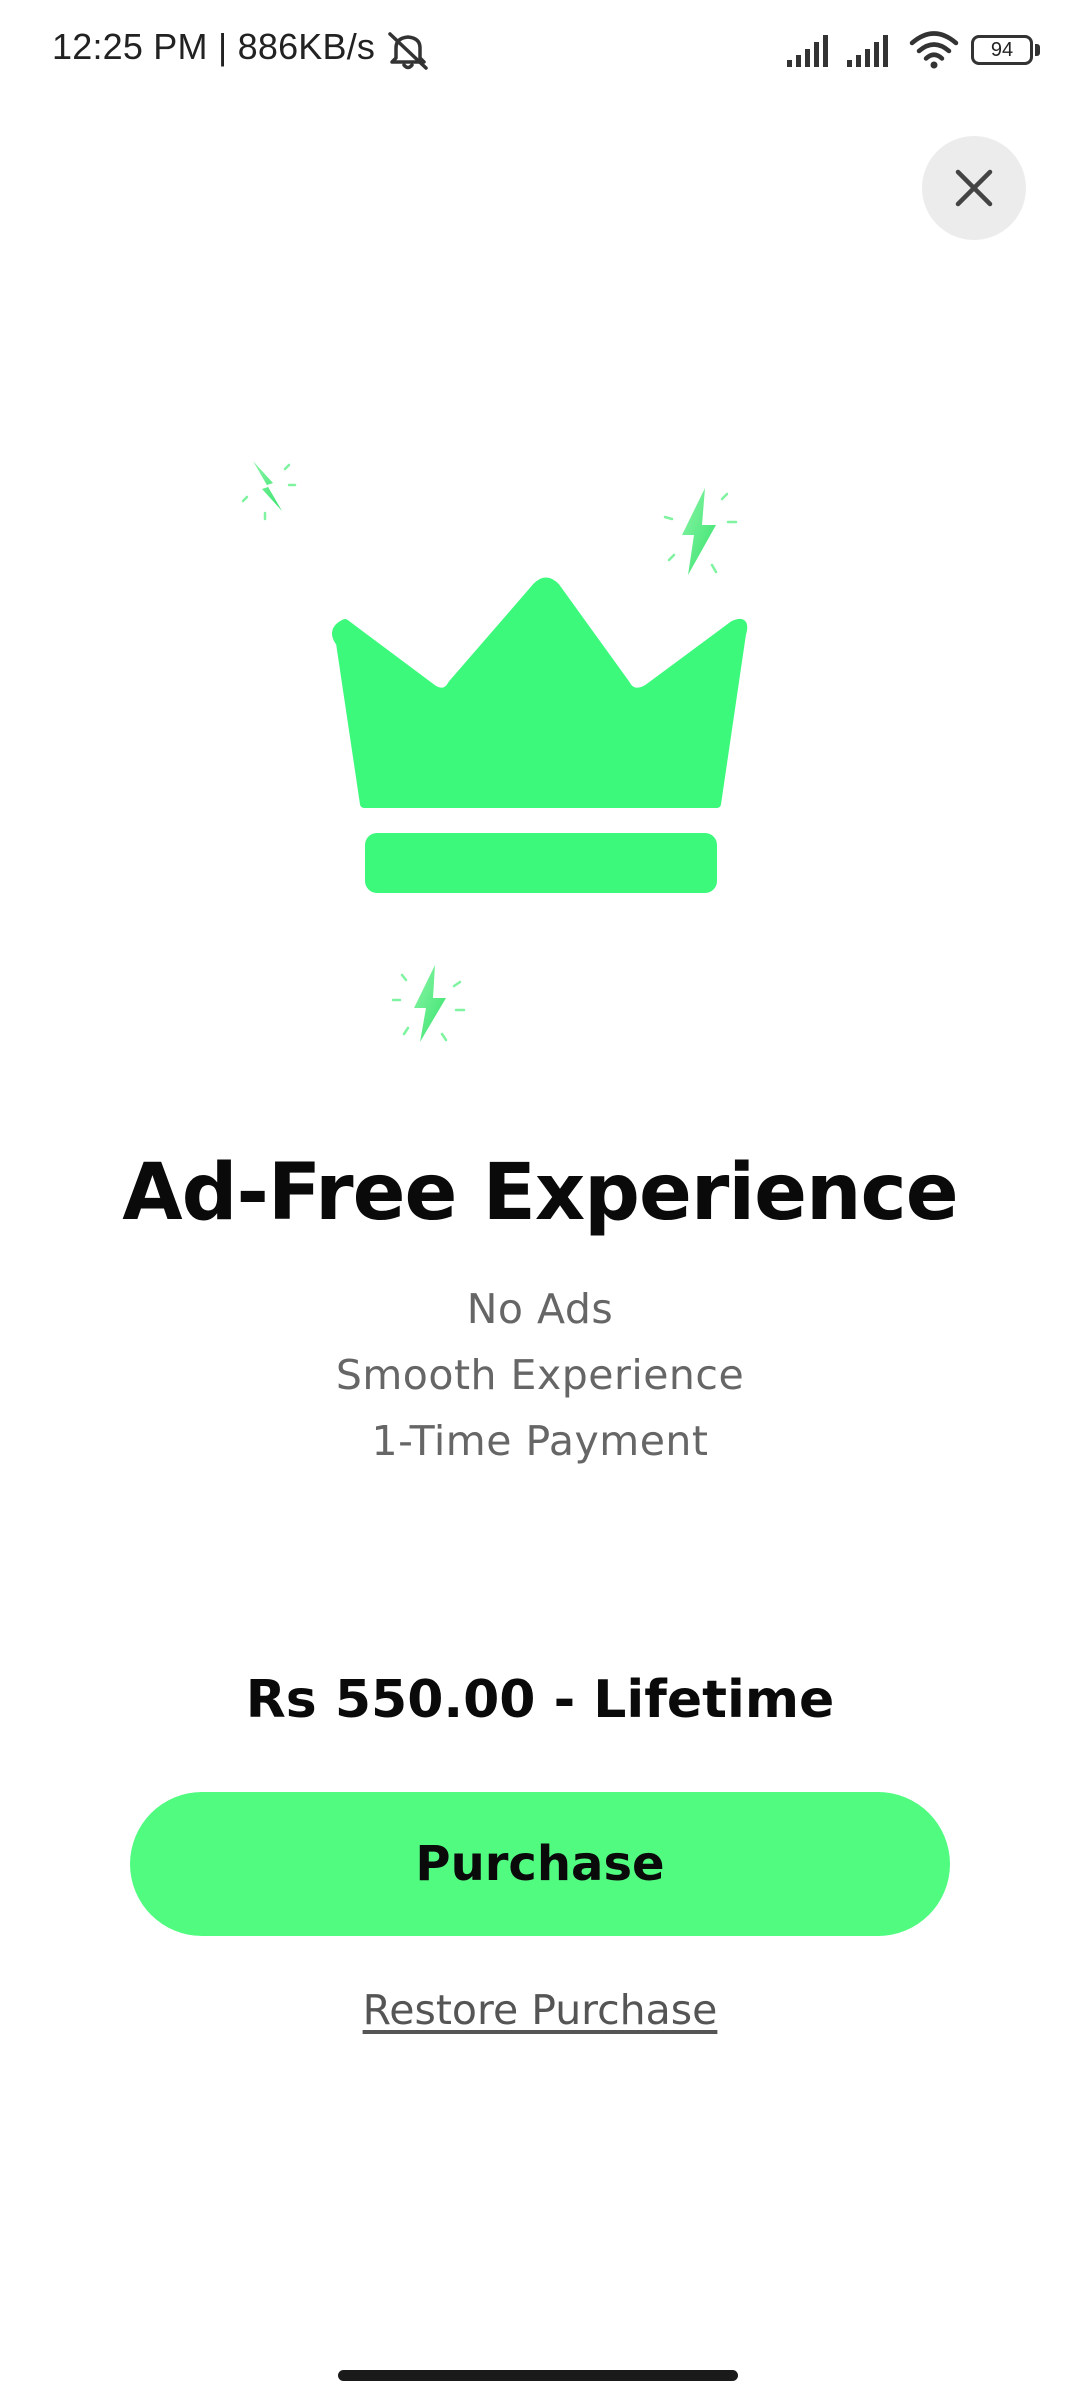 This screenshot has height=2400, width=1080. Describe the element at coordinates (1037, 50) in the screenshot. I see `battery-tip` at that location.